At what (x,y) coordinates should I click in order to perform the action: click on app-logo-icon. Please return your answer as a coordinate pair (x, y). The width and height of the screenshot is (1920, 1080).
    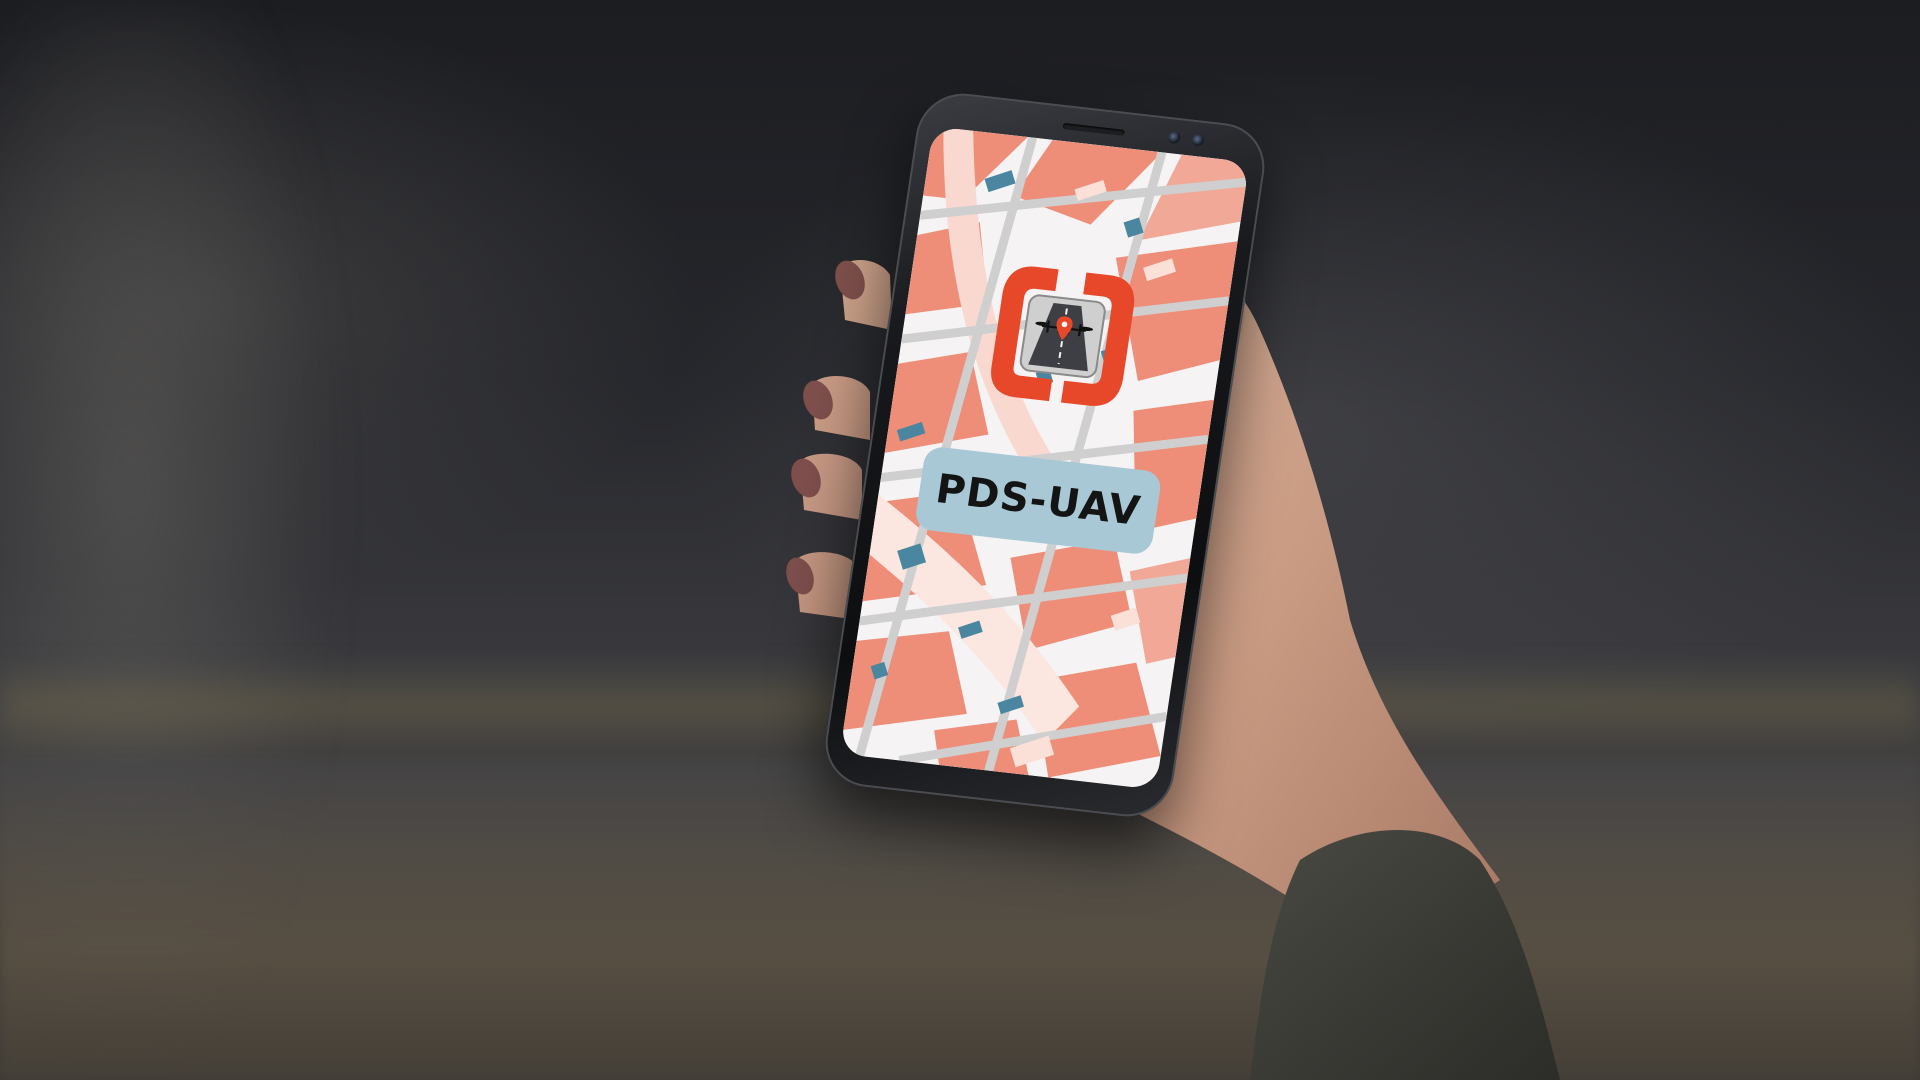
    Looking at the image, I should click on (1062, 336).